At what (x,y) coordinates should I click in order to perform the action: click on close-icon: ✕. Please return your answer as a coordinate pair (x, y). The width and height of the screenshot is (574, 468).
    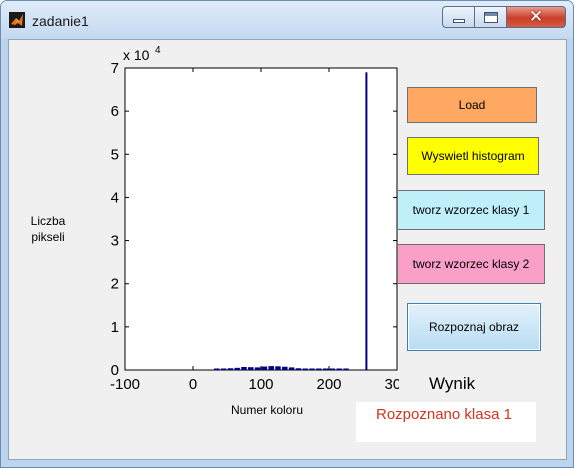
    Looking at the image, I should click on (536, 17).